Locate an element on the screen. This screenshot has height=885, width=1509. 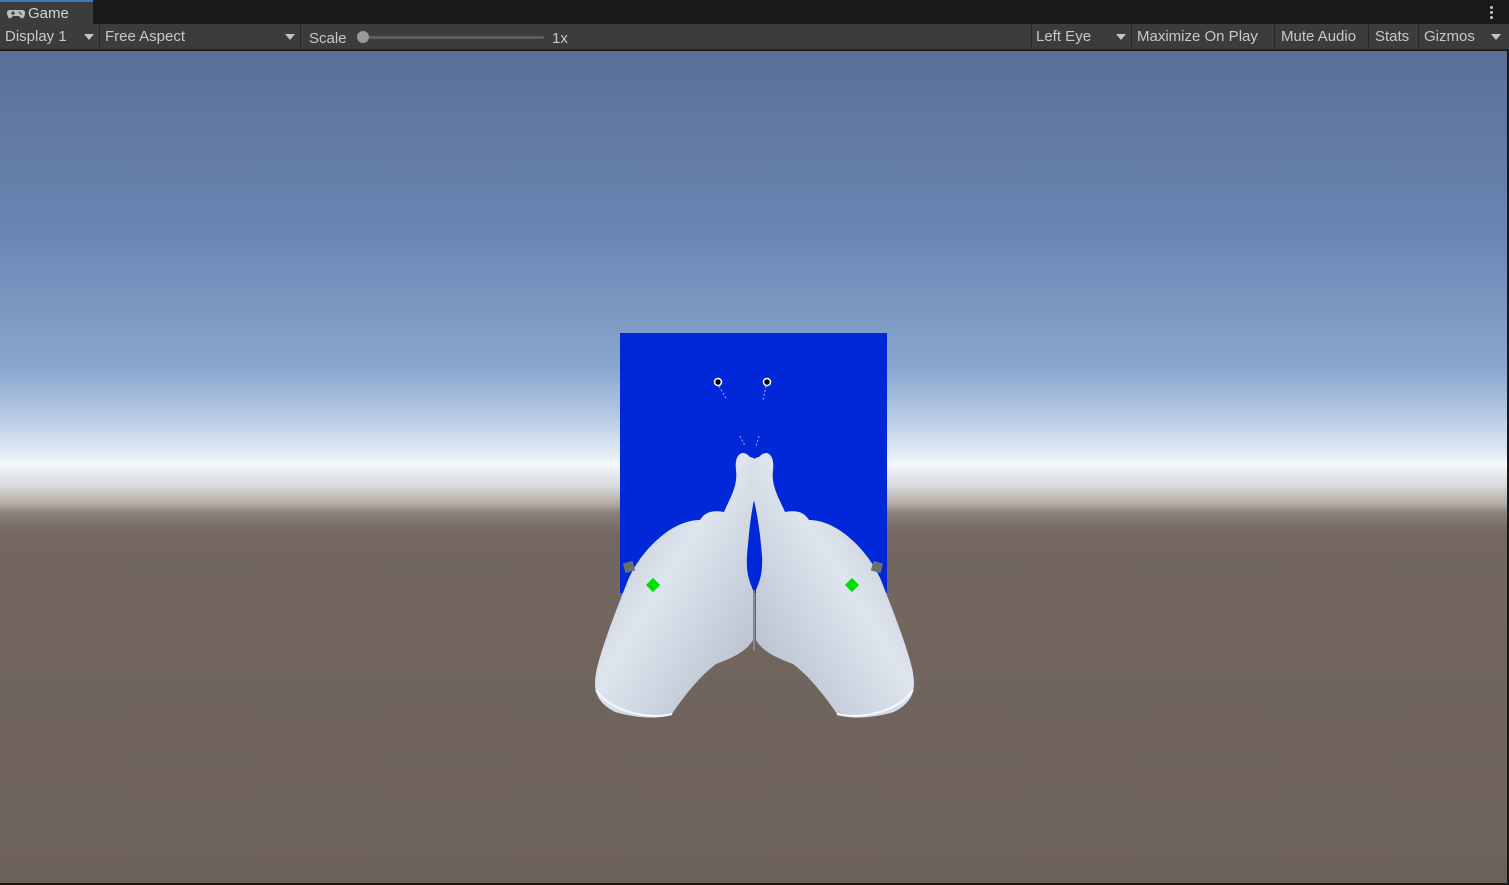
scene-render is located at coordinates (754, 525).